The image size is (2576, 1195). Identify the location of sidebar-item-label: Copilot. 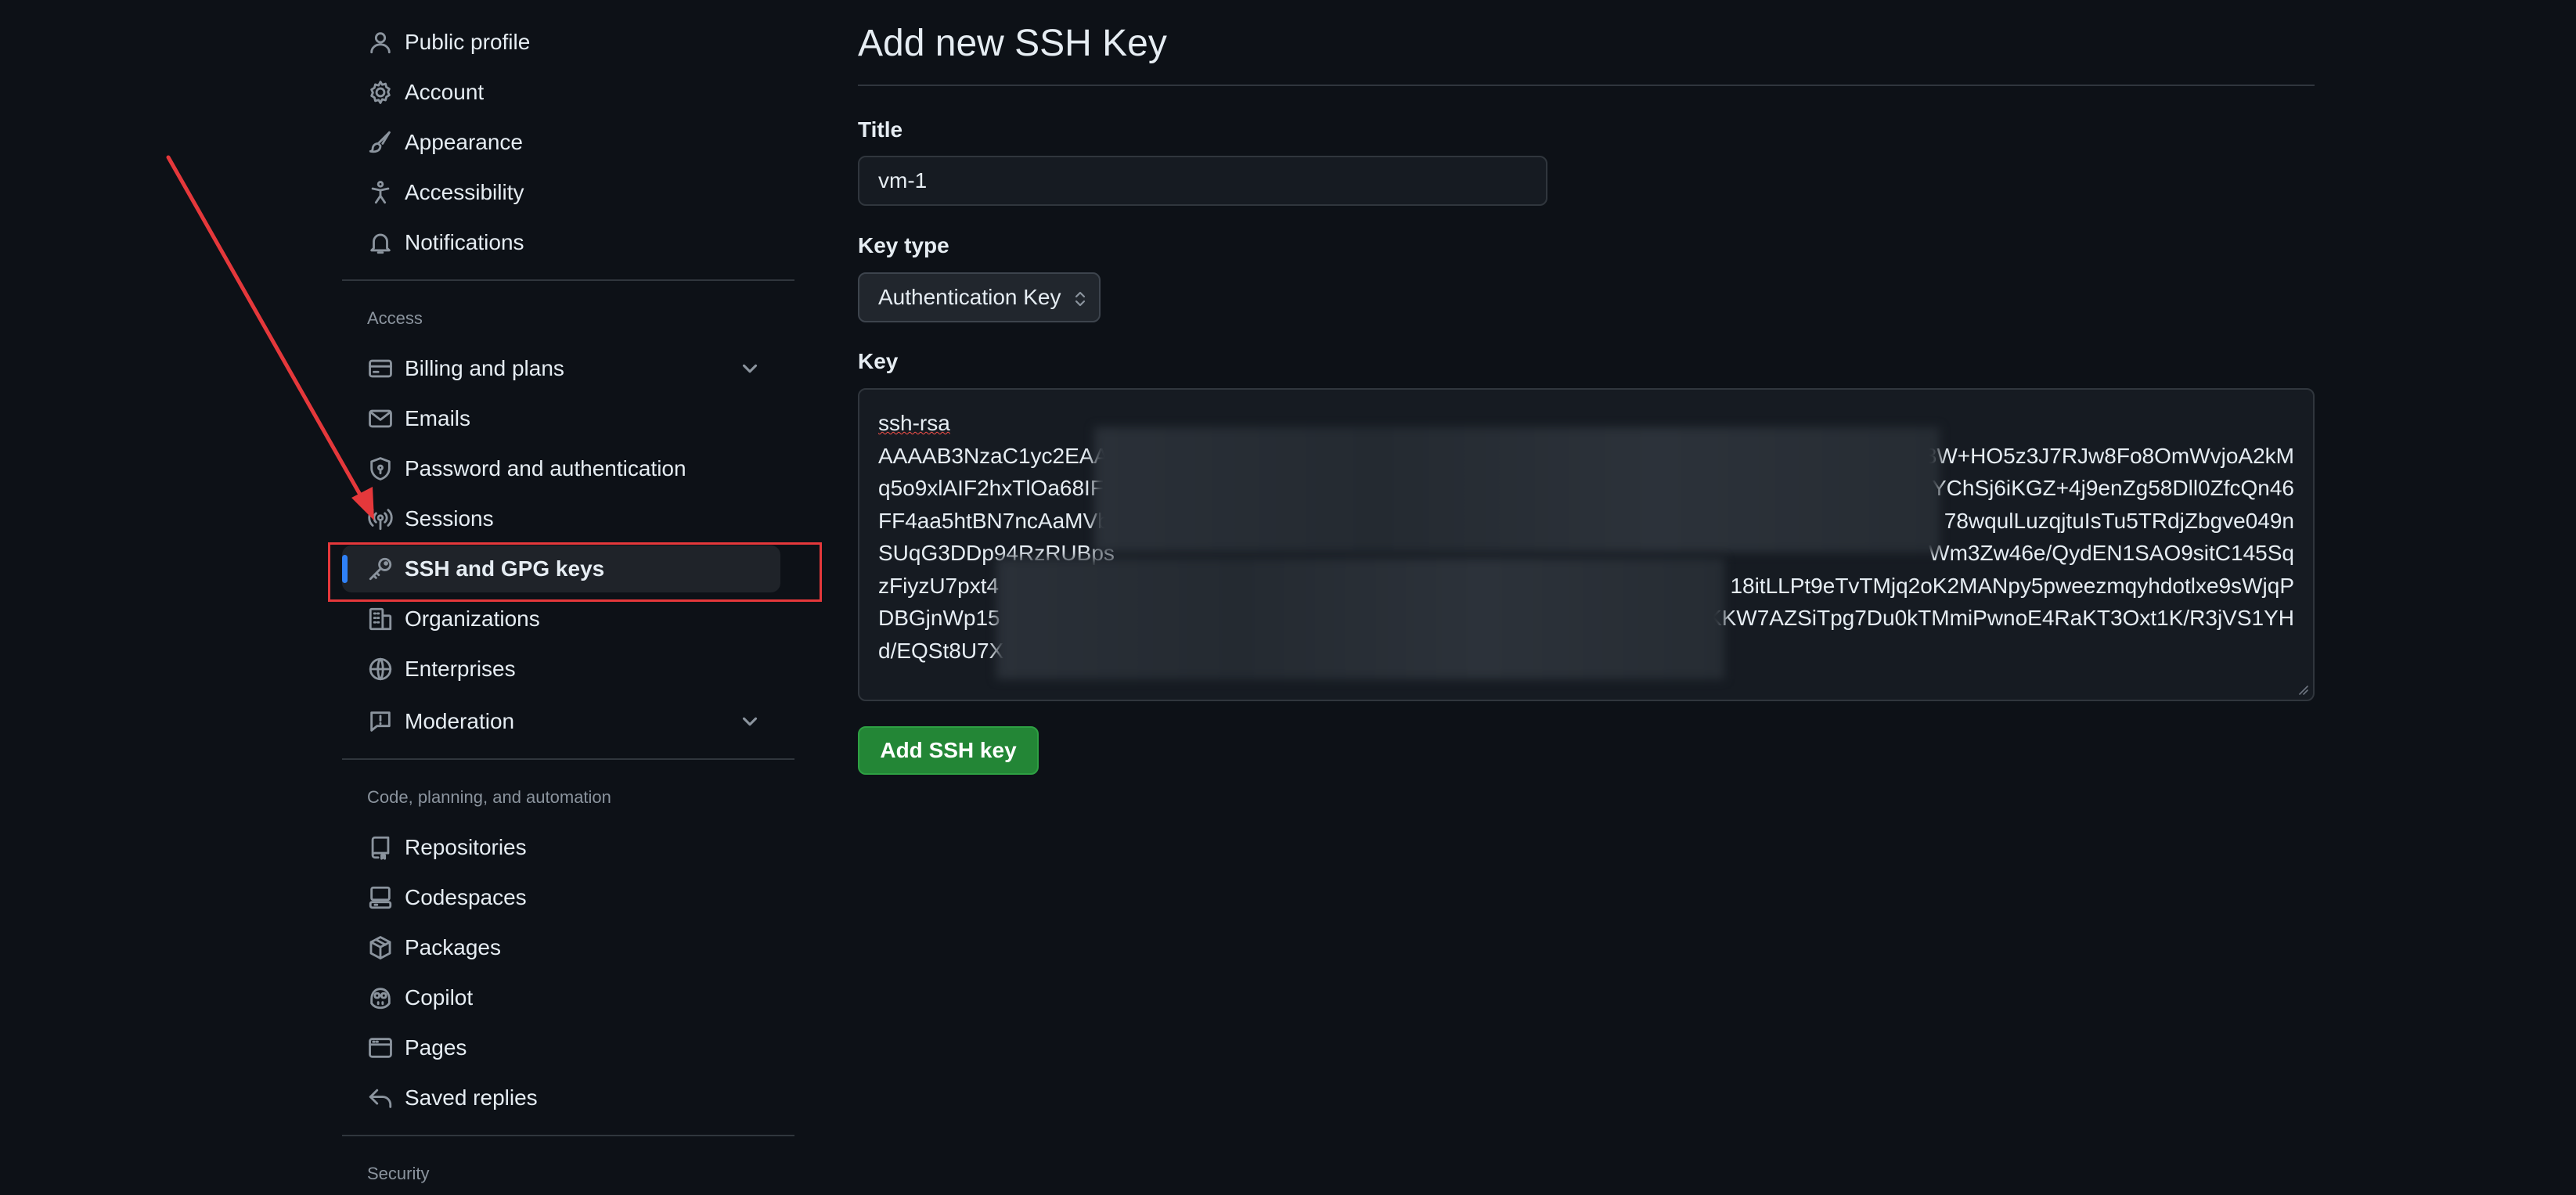
(439, 997).